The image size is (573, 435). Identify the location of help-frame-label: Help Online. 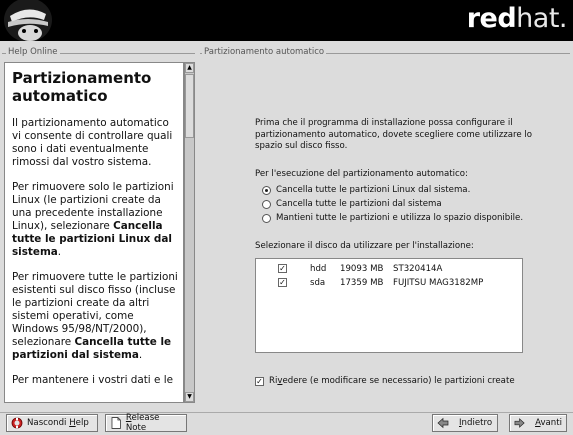
(33, 52).